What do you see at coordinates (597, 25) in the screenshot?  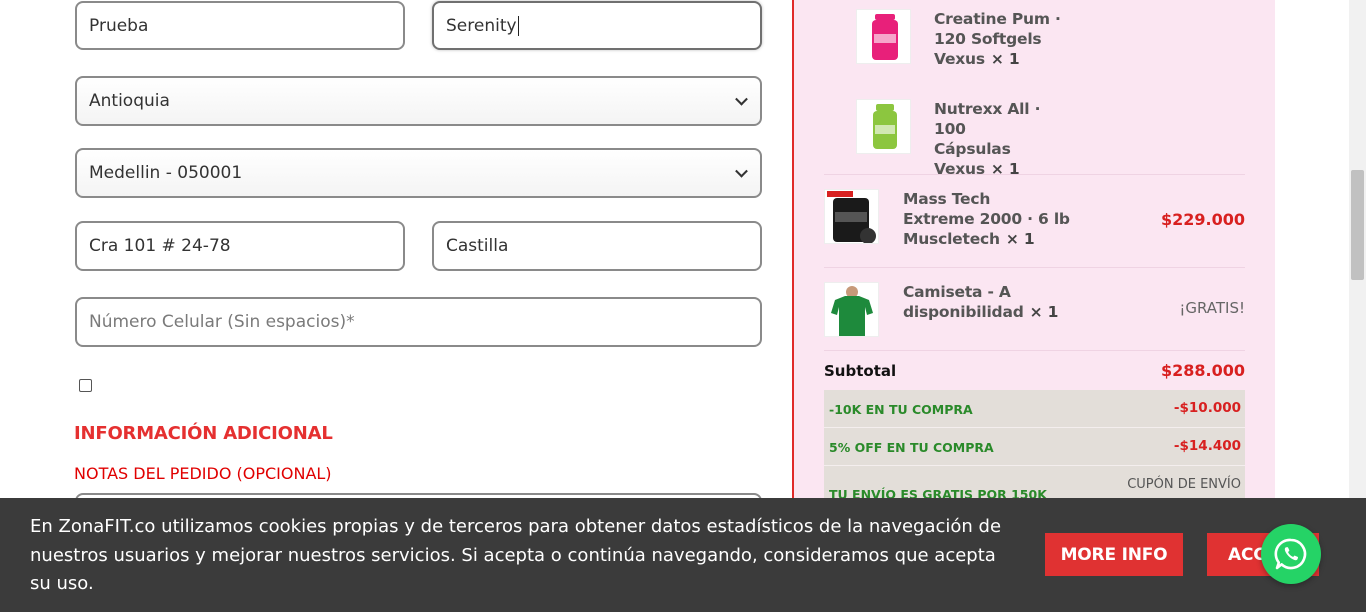 I see `last-name-input: Serenity` at bounding box center [597, 25].